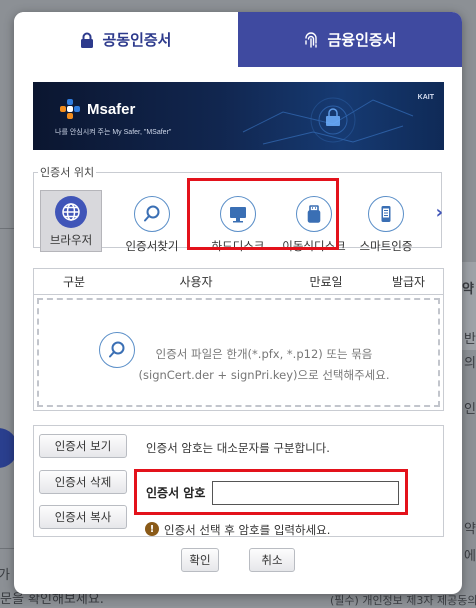 This screenshot has height=608, width=476. Describe the element at coordinates (326, 282) in the screenshot. I see `column-header-expiry: 만료일` at that location.